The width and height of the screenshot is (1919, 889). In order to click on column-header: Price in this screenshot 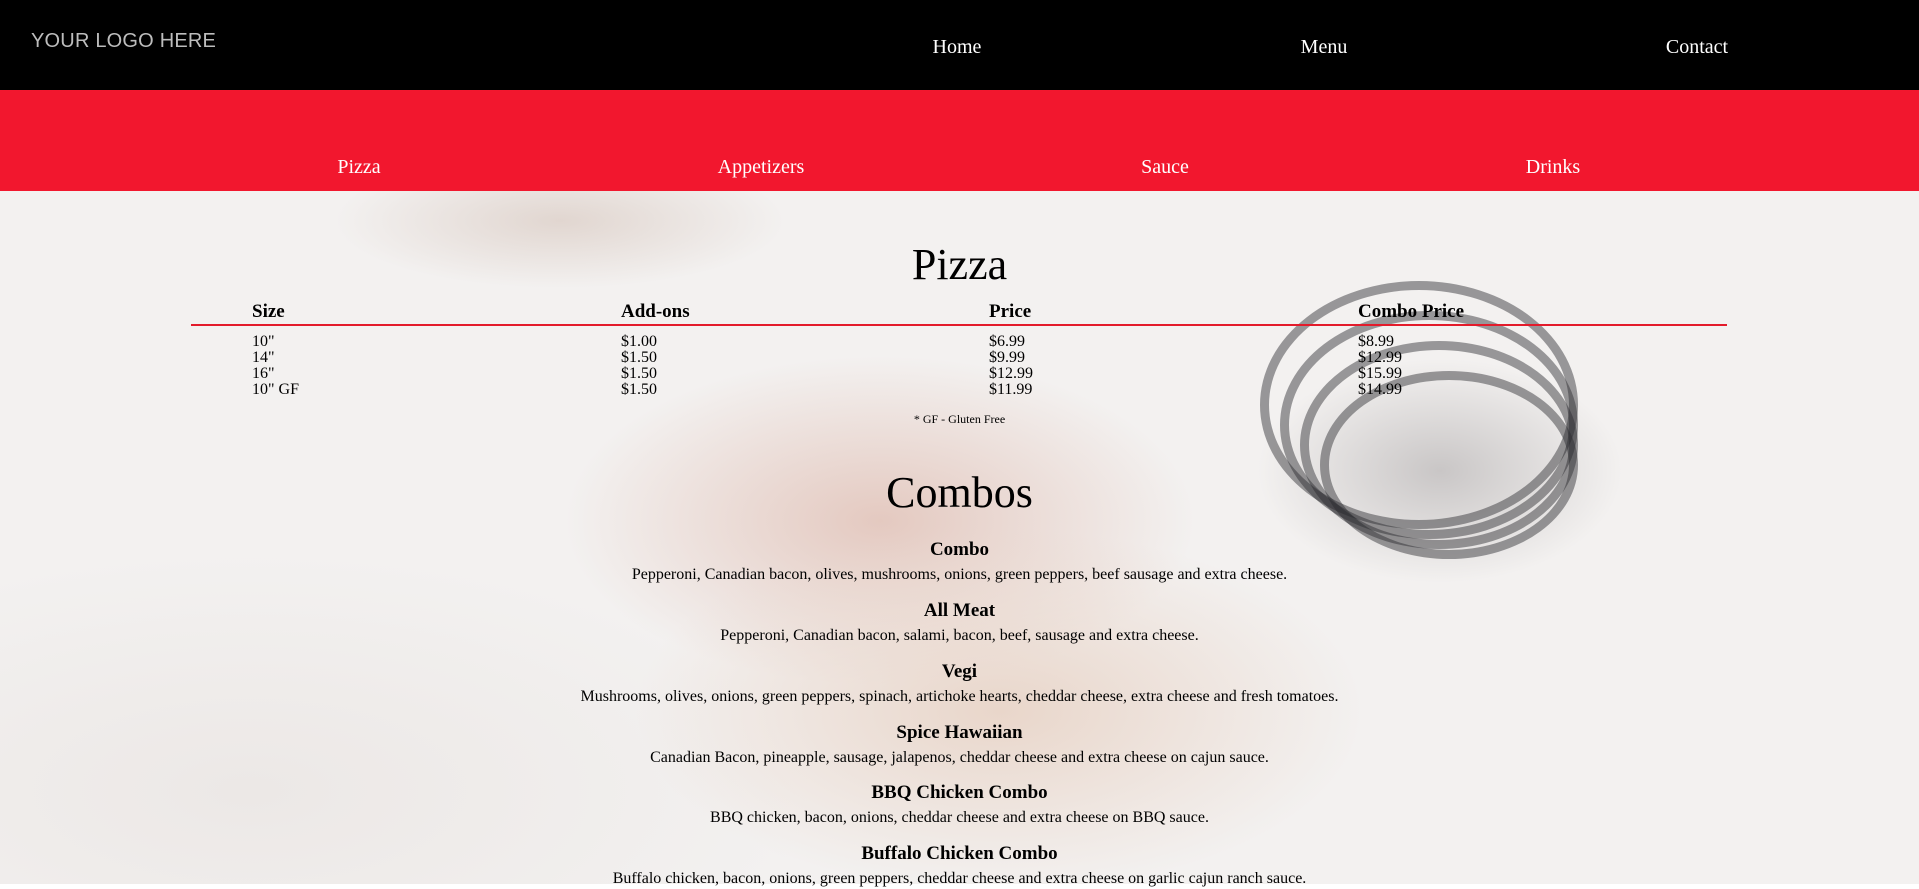, I will do `click(1010, 311)`.